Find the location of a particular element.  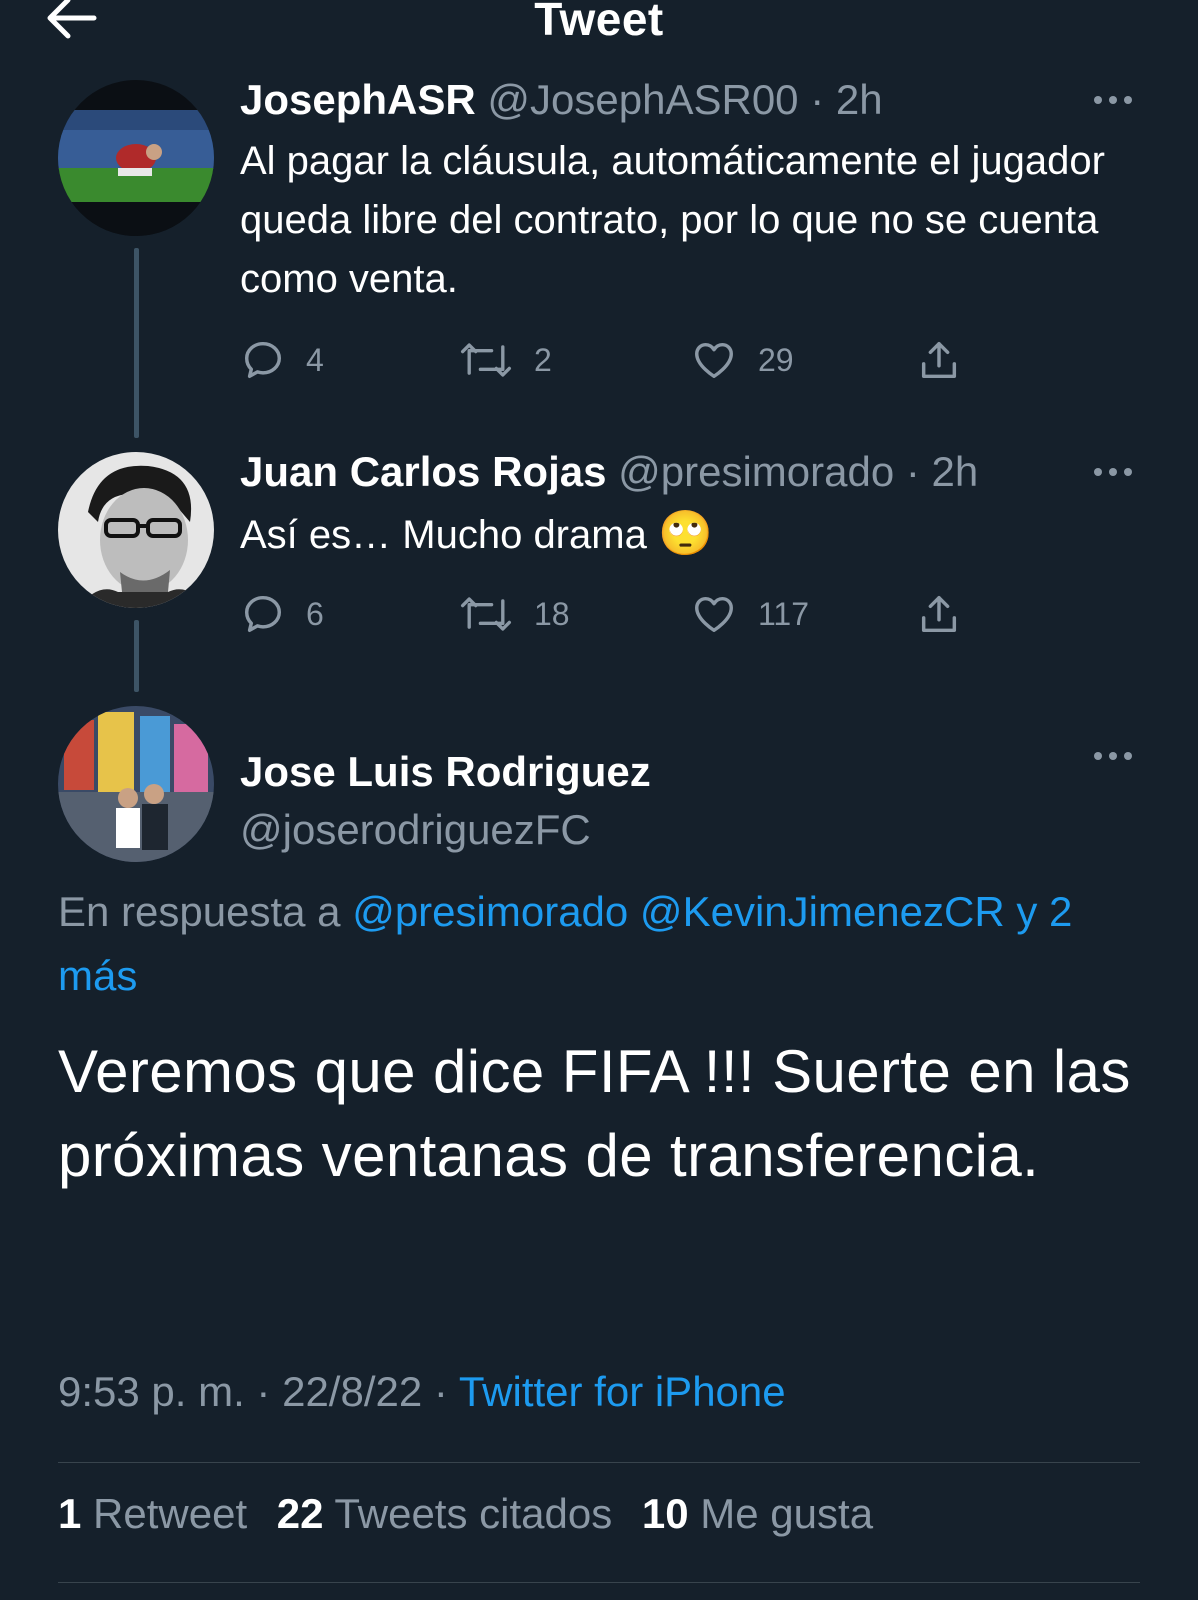

eye-roll-emoji-icon: 🙄 is located at coordinates (685, 533).